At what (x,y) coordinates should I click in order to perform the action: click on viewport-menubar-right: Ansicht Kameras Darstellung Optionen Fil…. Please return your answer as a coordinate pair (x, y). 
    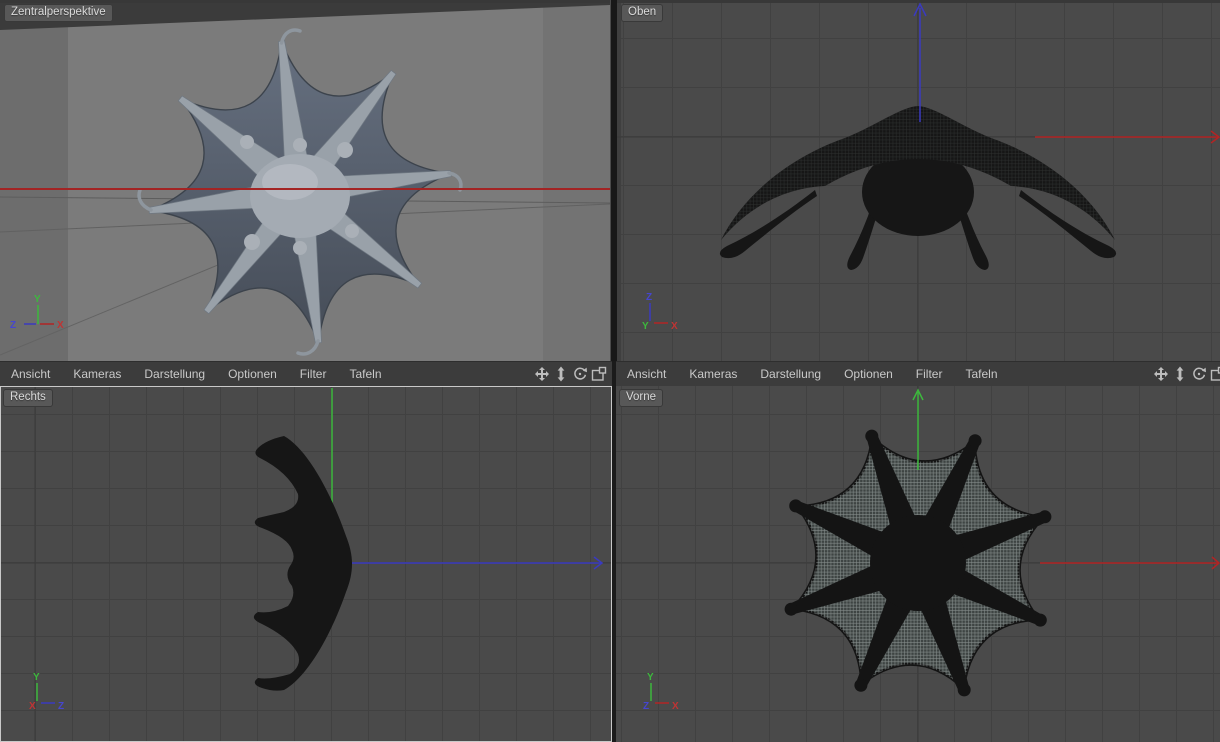
    Looking at the image, I should click on (918, 373).